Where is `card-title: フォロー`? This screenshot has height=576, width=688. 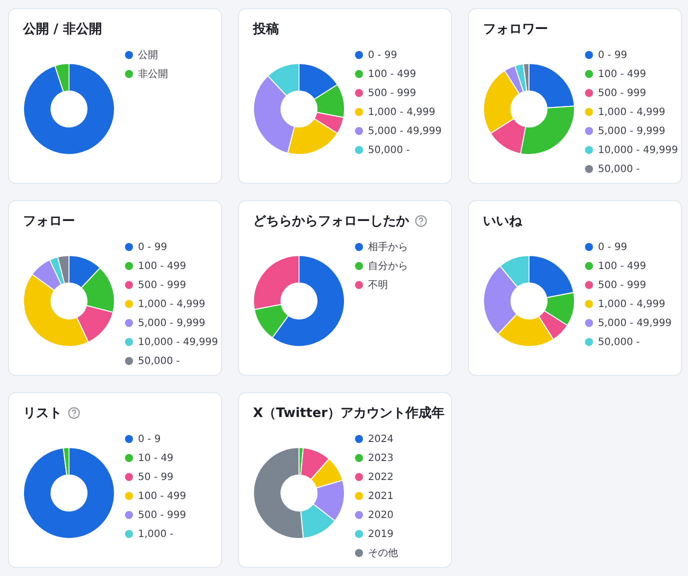
card-title: フォロー is located at coordinates (49, 221).